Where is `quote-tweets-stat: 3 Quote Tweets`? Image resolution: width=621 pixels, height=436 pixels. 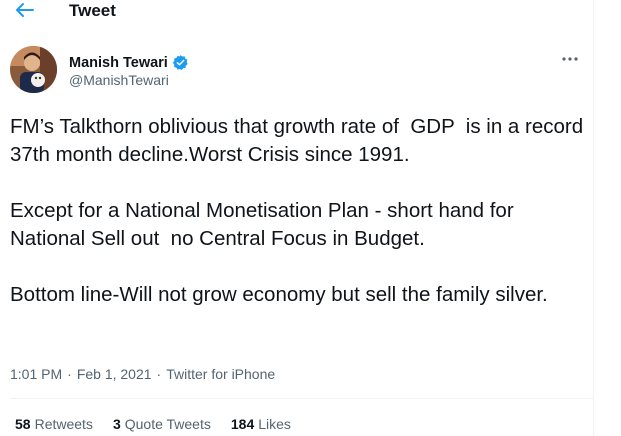 quote-tweets-stat: 3 Quote Tweets is located at coordinates (162, 424).